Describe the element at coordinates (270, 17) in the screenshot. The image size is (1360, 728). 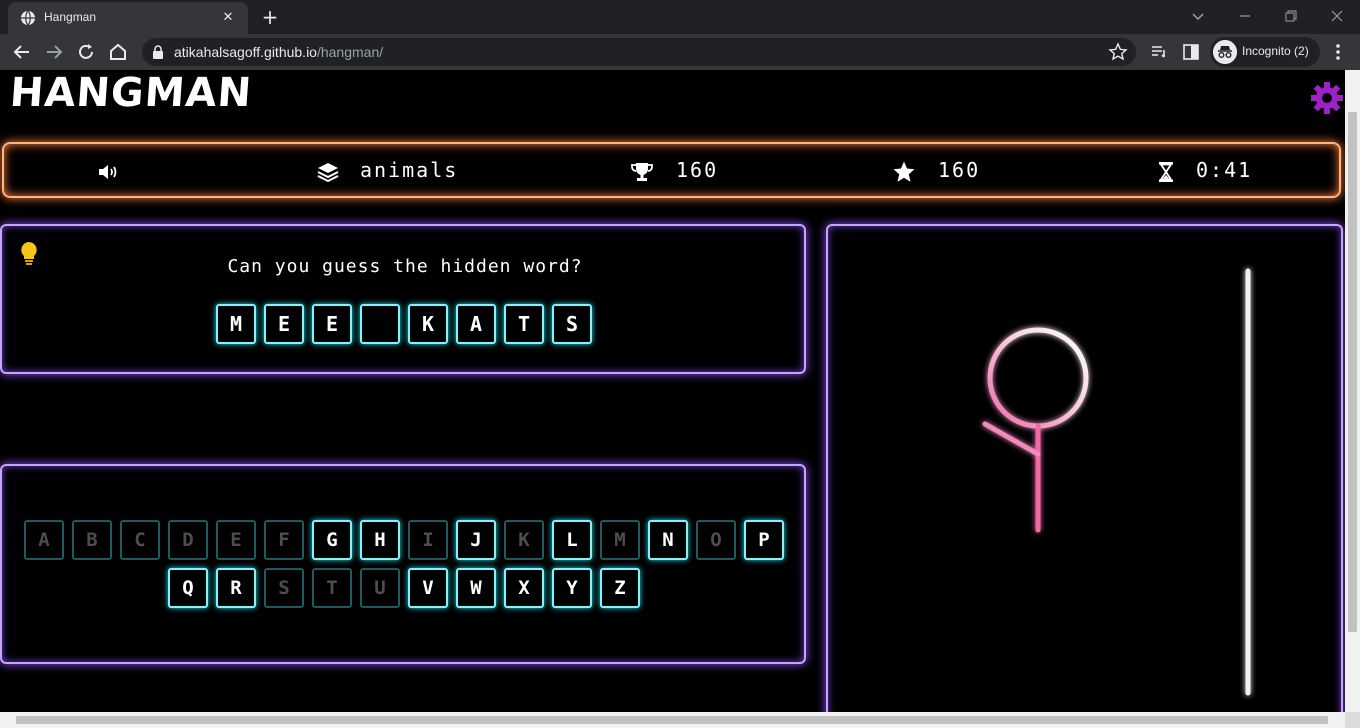
I see `new-tab-button: +` at that location.